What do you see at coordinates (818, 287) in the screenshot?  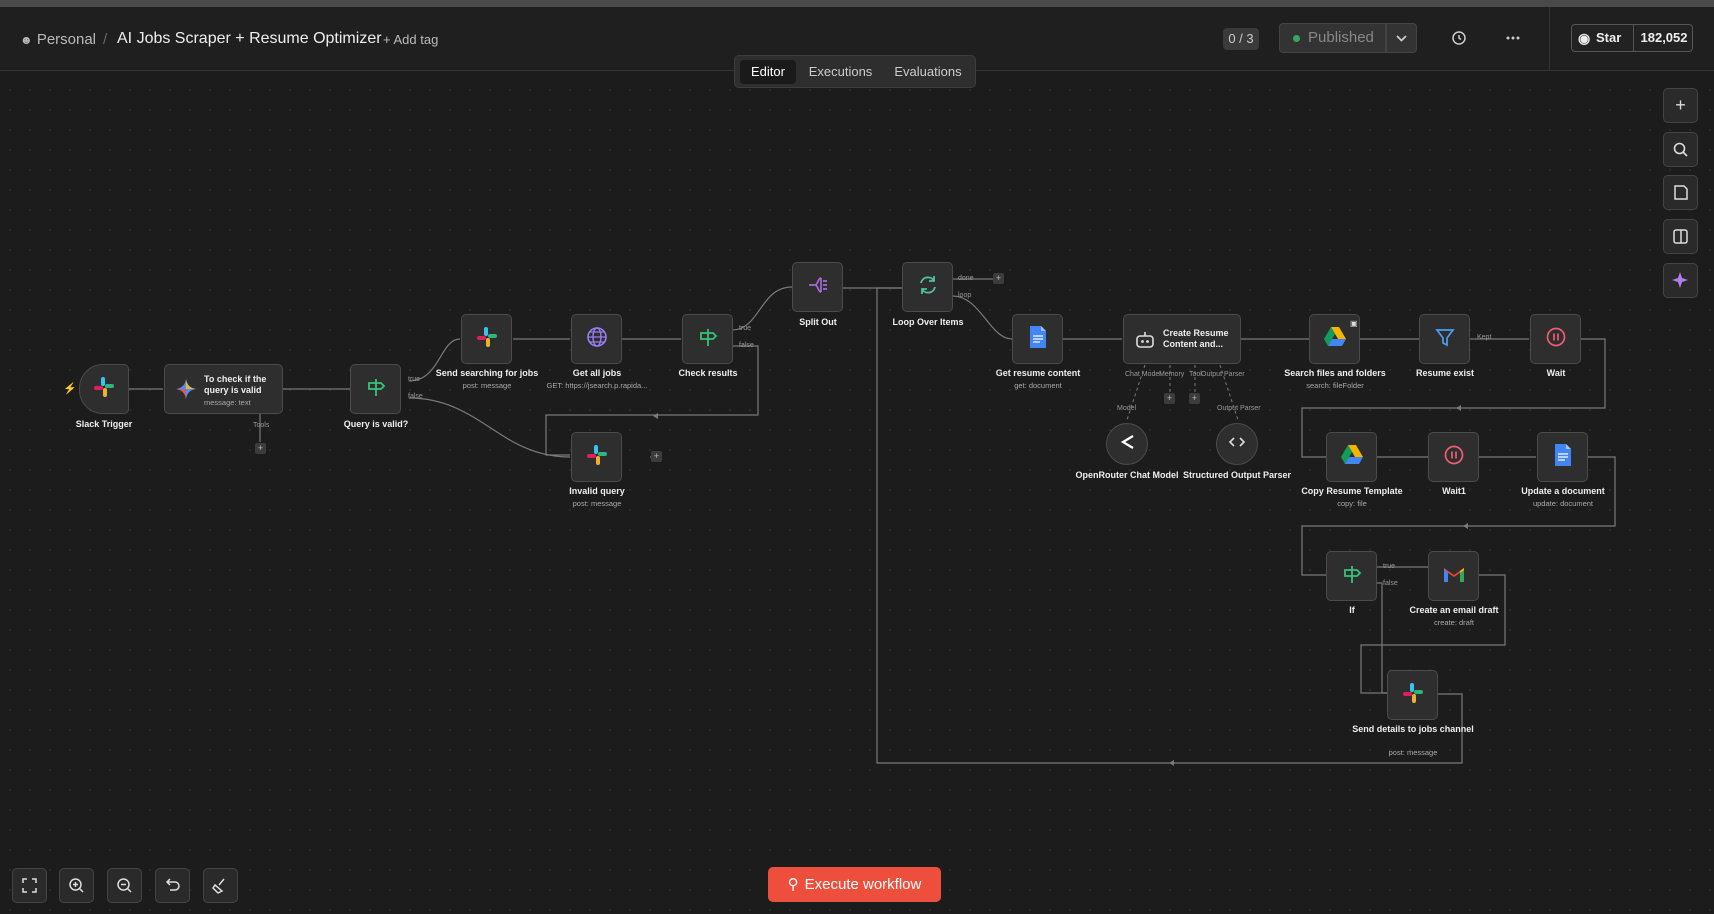 I see `split-icon` at bounding box center [818, 287].